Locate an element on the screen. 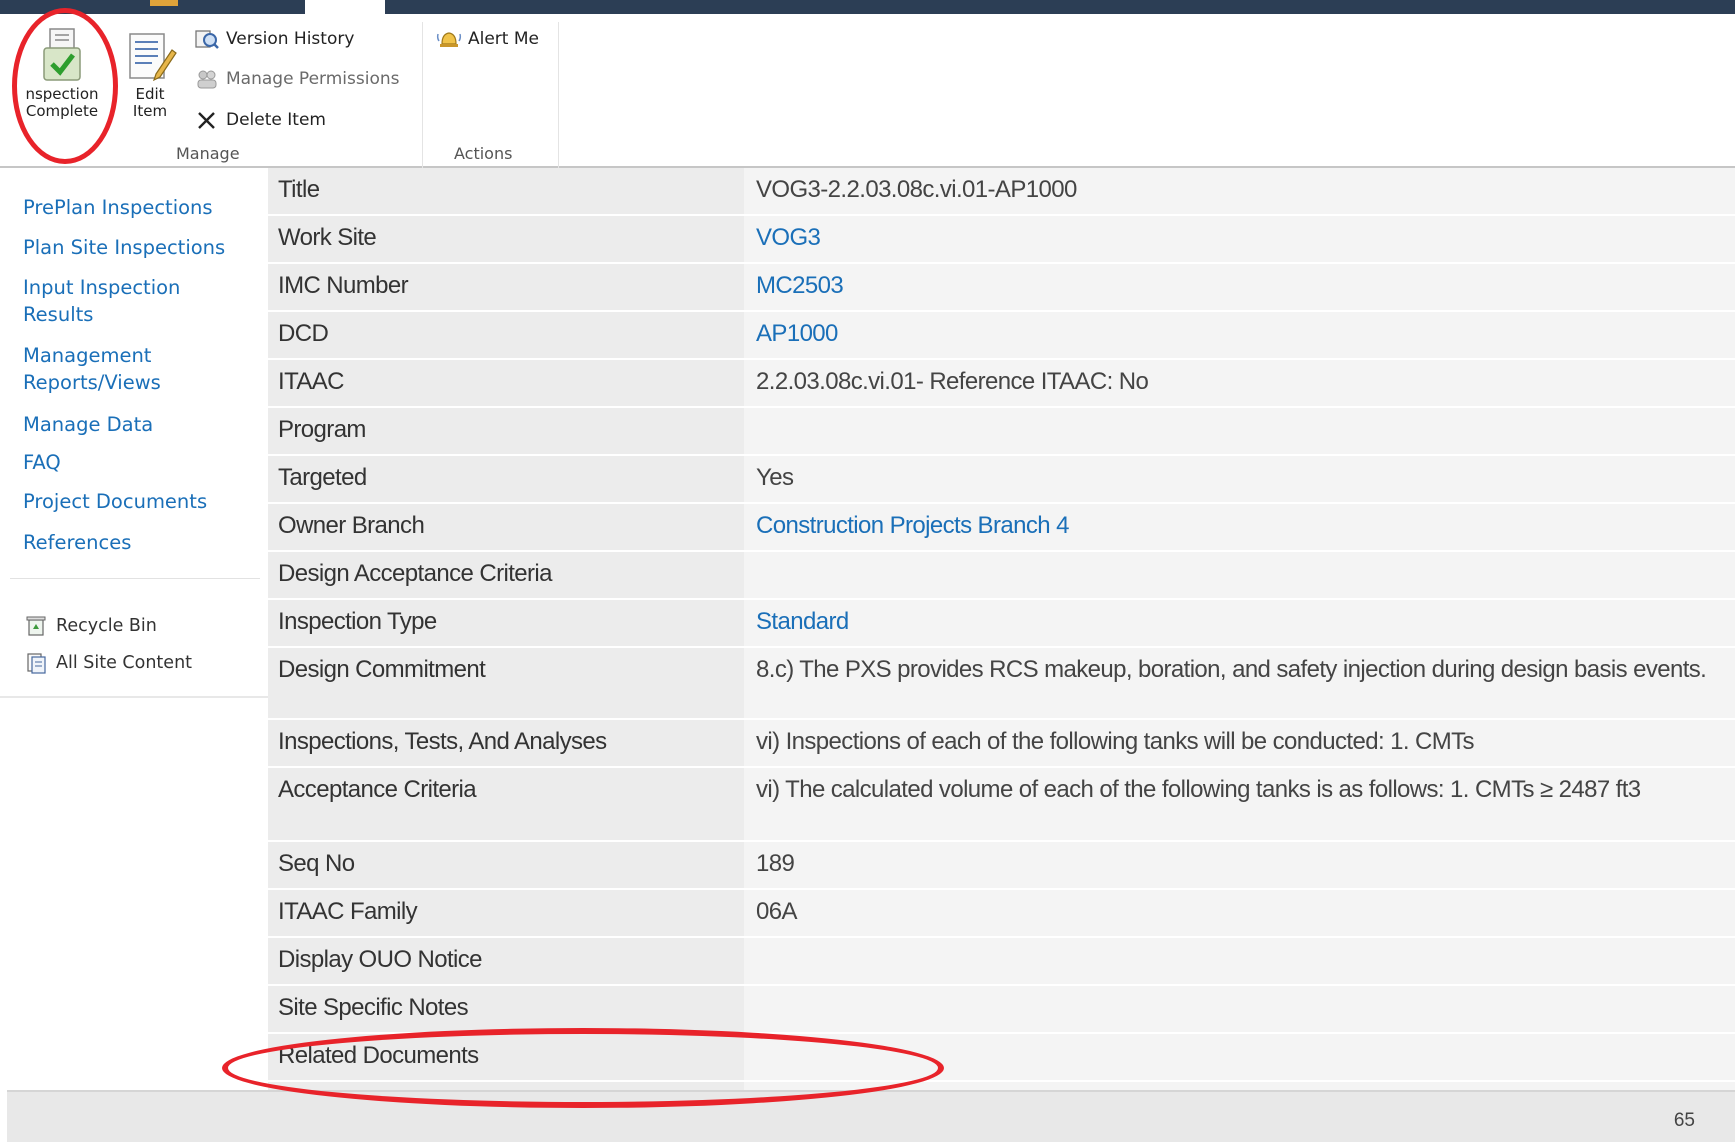  alert-me-label: Alert Me is located at coordinates (503, 39).